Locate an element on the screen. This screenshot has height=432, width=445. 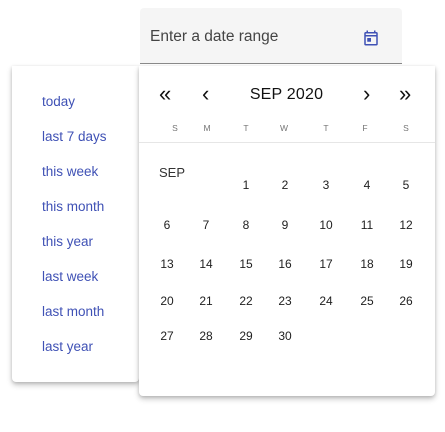
day-cell: 6 is located at coordinates (167, 225).